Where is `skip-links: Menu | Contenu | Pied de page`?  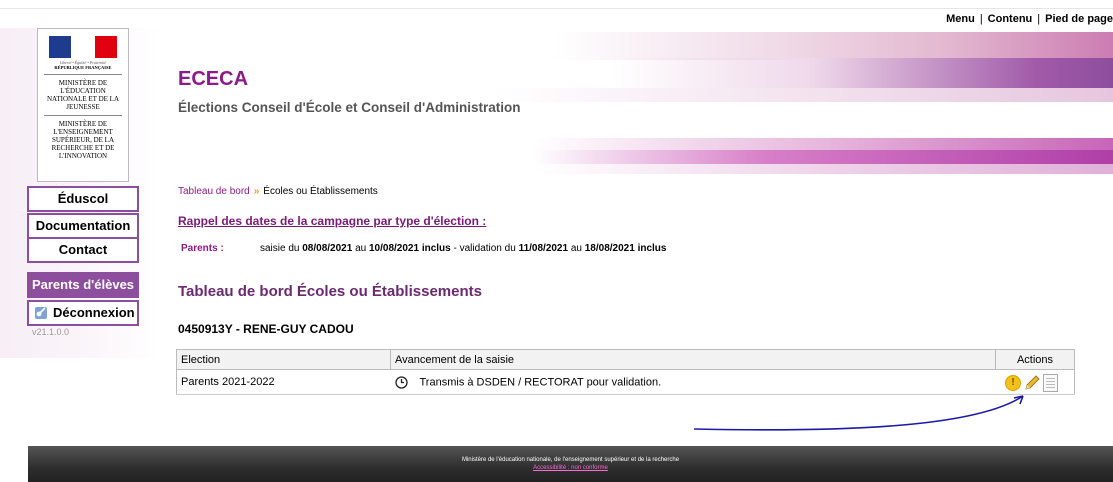
skip-links: Menu | Contenu | Pied de page is located at coordinates (1029, 19).